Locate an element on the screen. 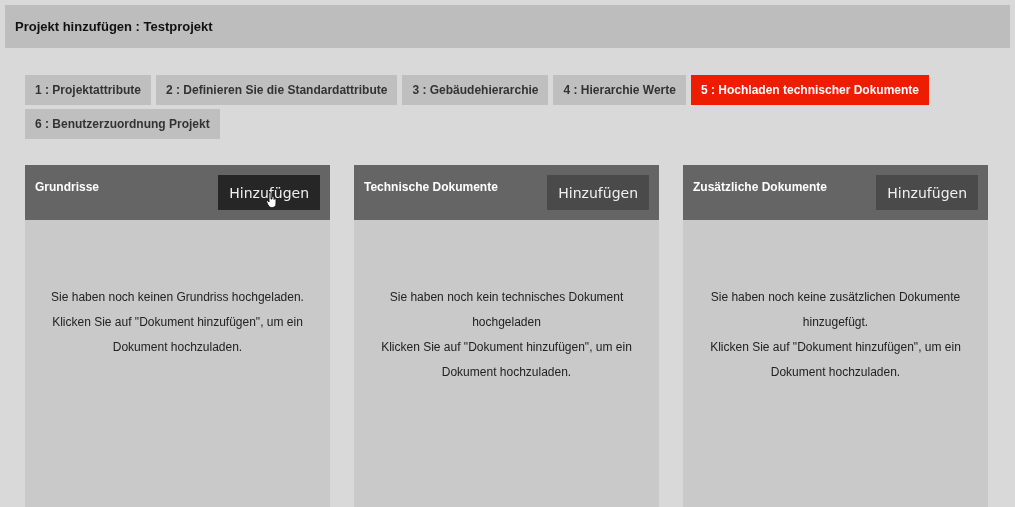  panel-title: Technische Dokumente is located at coordinates (431, 187).